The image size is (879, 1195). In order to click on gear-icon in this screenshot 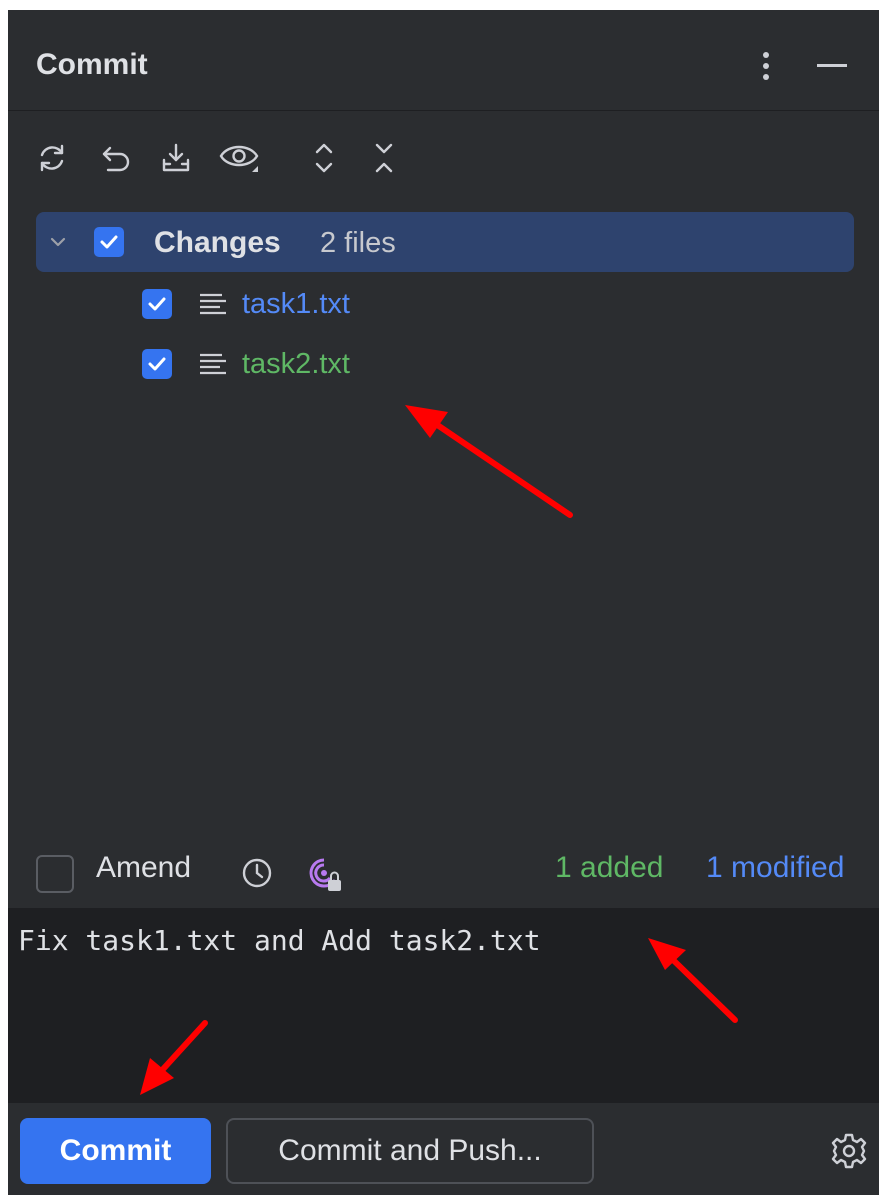, I will do `click(849, 1151)`.